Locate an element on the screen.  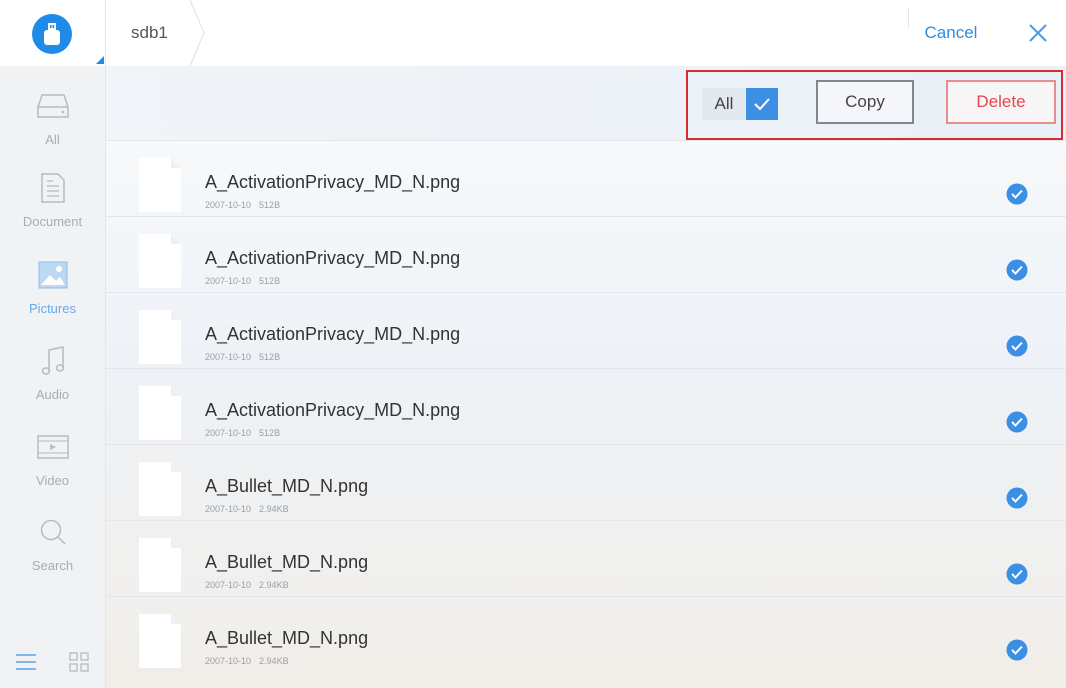
sidebar: All Document Pictures Audio Video Search is located at coordinates (53, 344).